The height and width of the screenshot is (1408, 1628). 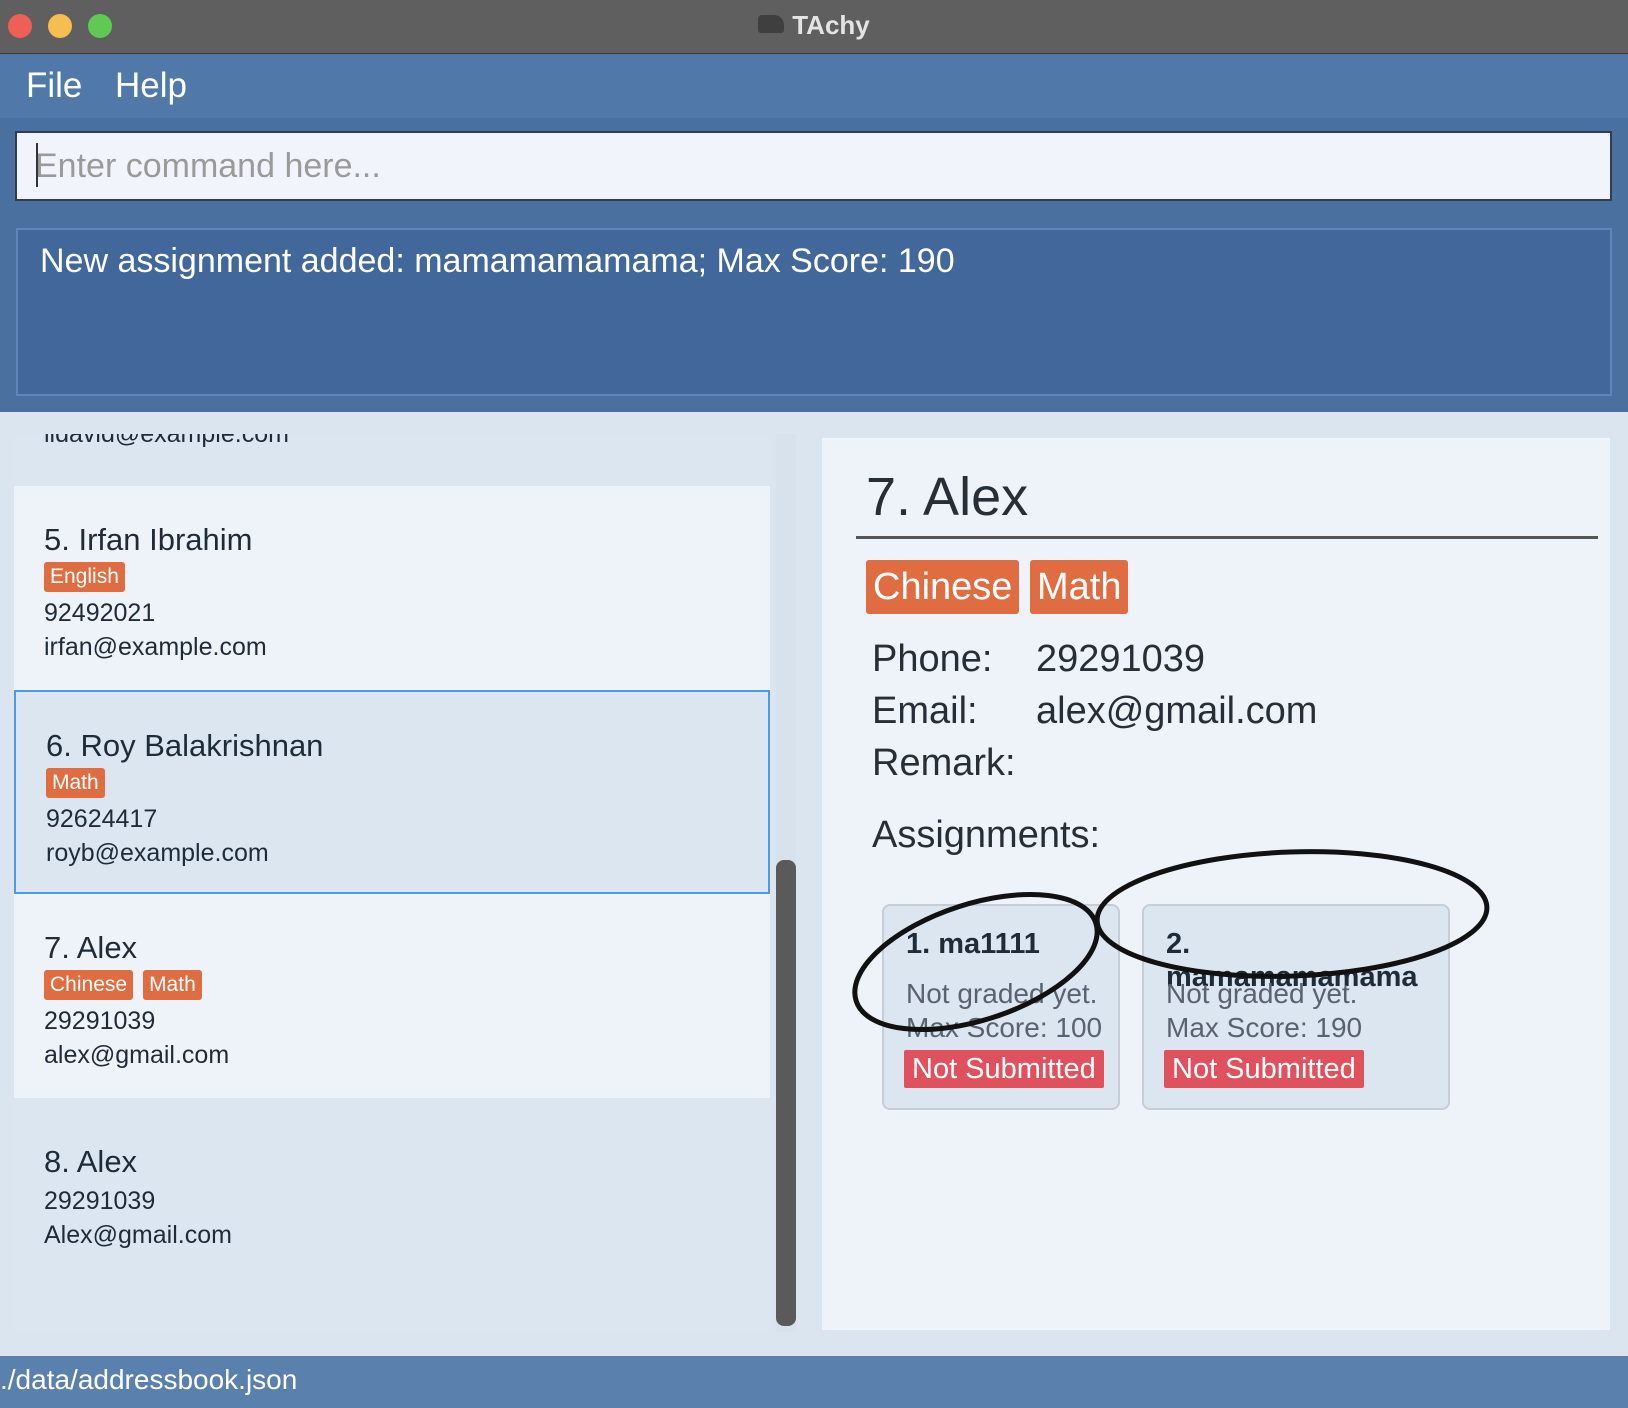 What do you see at coordinates (149, 1379) in the screenshot?
I see `status-file-path: ./data/addressbook.json` at bounding box center [149, 1379].